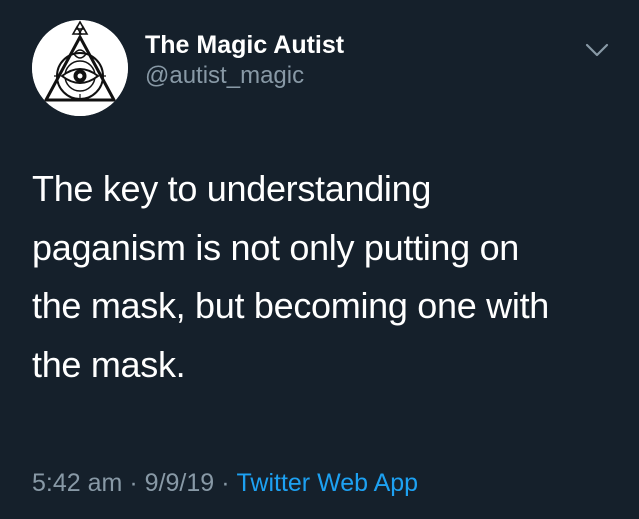 This screenshot has height=519, width=639. Describe the element at coordinates (77, 483) in the screenshot. I see `tweet-time: 5:42 am` at that location.